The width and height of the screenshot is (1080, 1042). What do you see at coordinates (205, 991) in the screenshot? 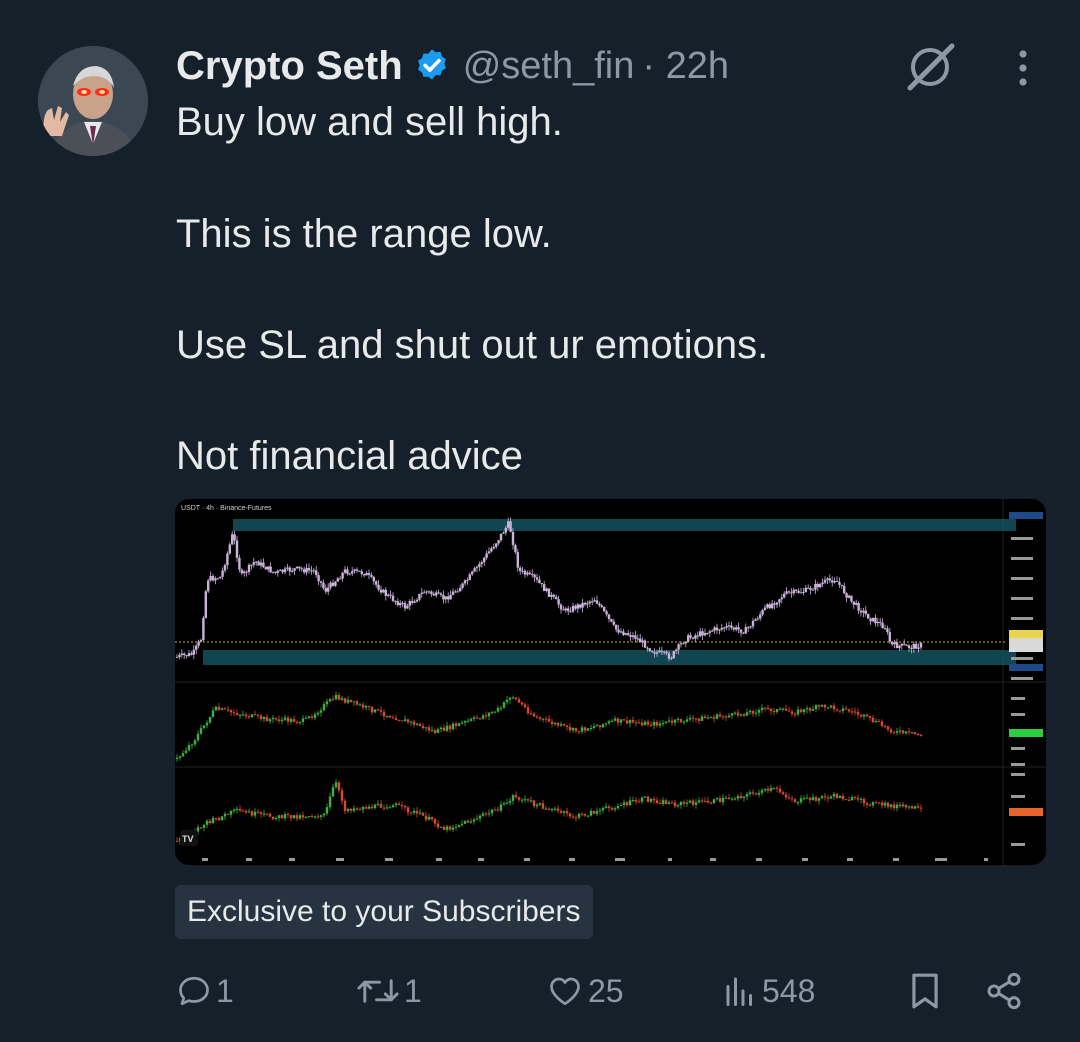
I see `reply-button: 1` at bounding box center [205, 991].